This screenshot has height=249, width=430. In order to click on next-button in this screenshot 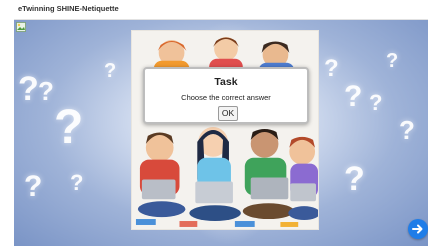, I will do `click(418, 229)`.